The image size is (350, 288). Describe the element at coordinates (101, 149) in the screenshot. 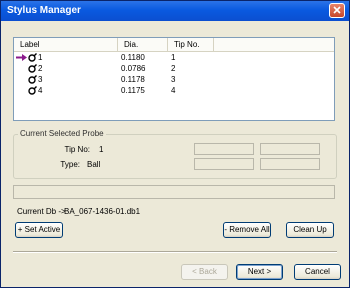

I see `tip-no-value: 1` at that location.